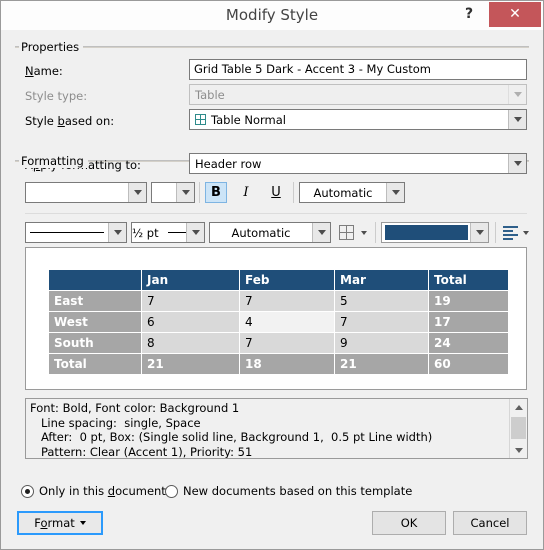 Image resolution: width=544 pixels, height=550 pixels. Describe the element at coordinates (468, 301) in the screenshot. I see `table-cell: 19` at that location.